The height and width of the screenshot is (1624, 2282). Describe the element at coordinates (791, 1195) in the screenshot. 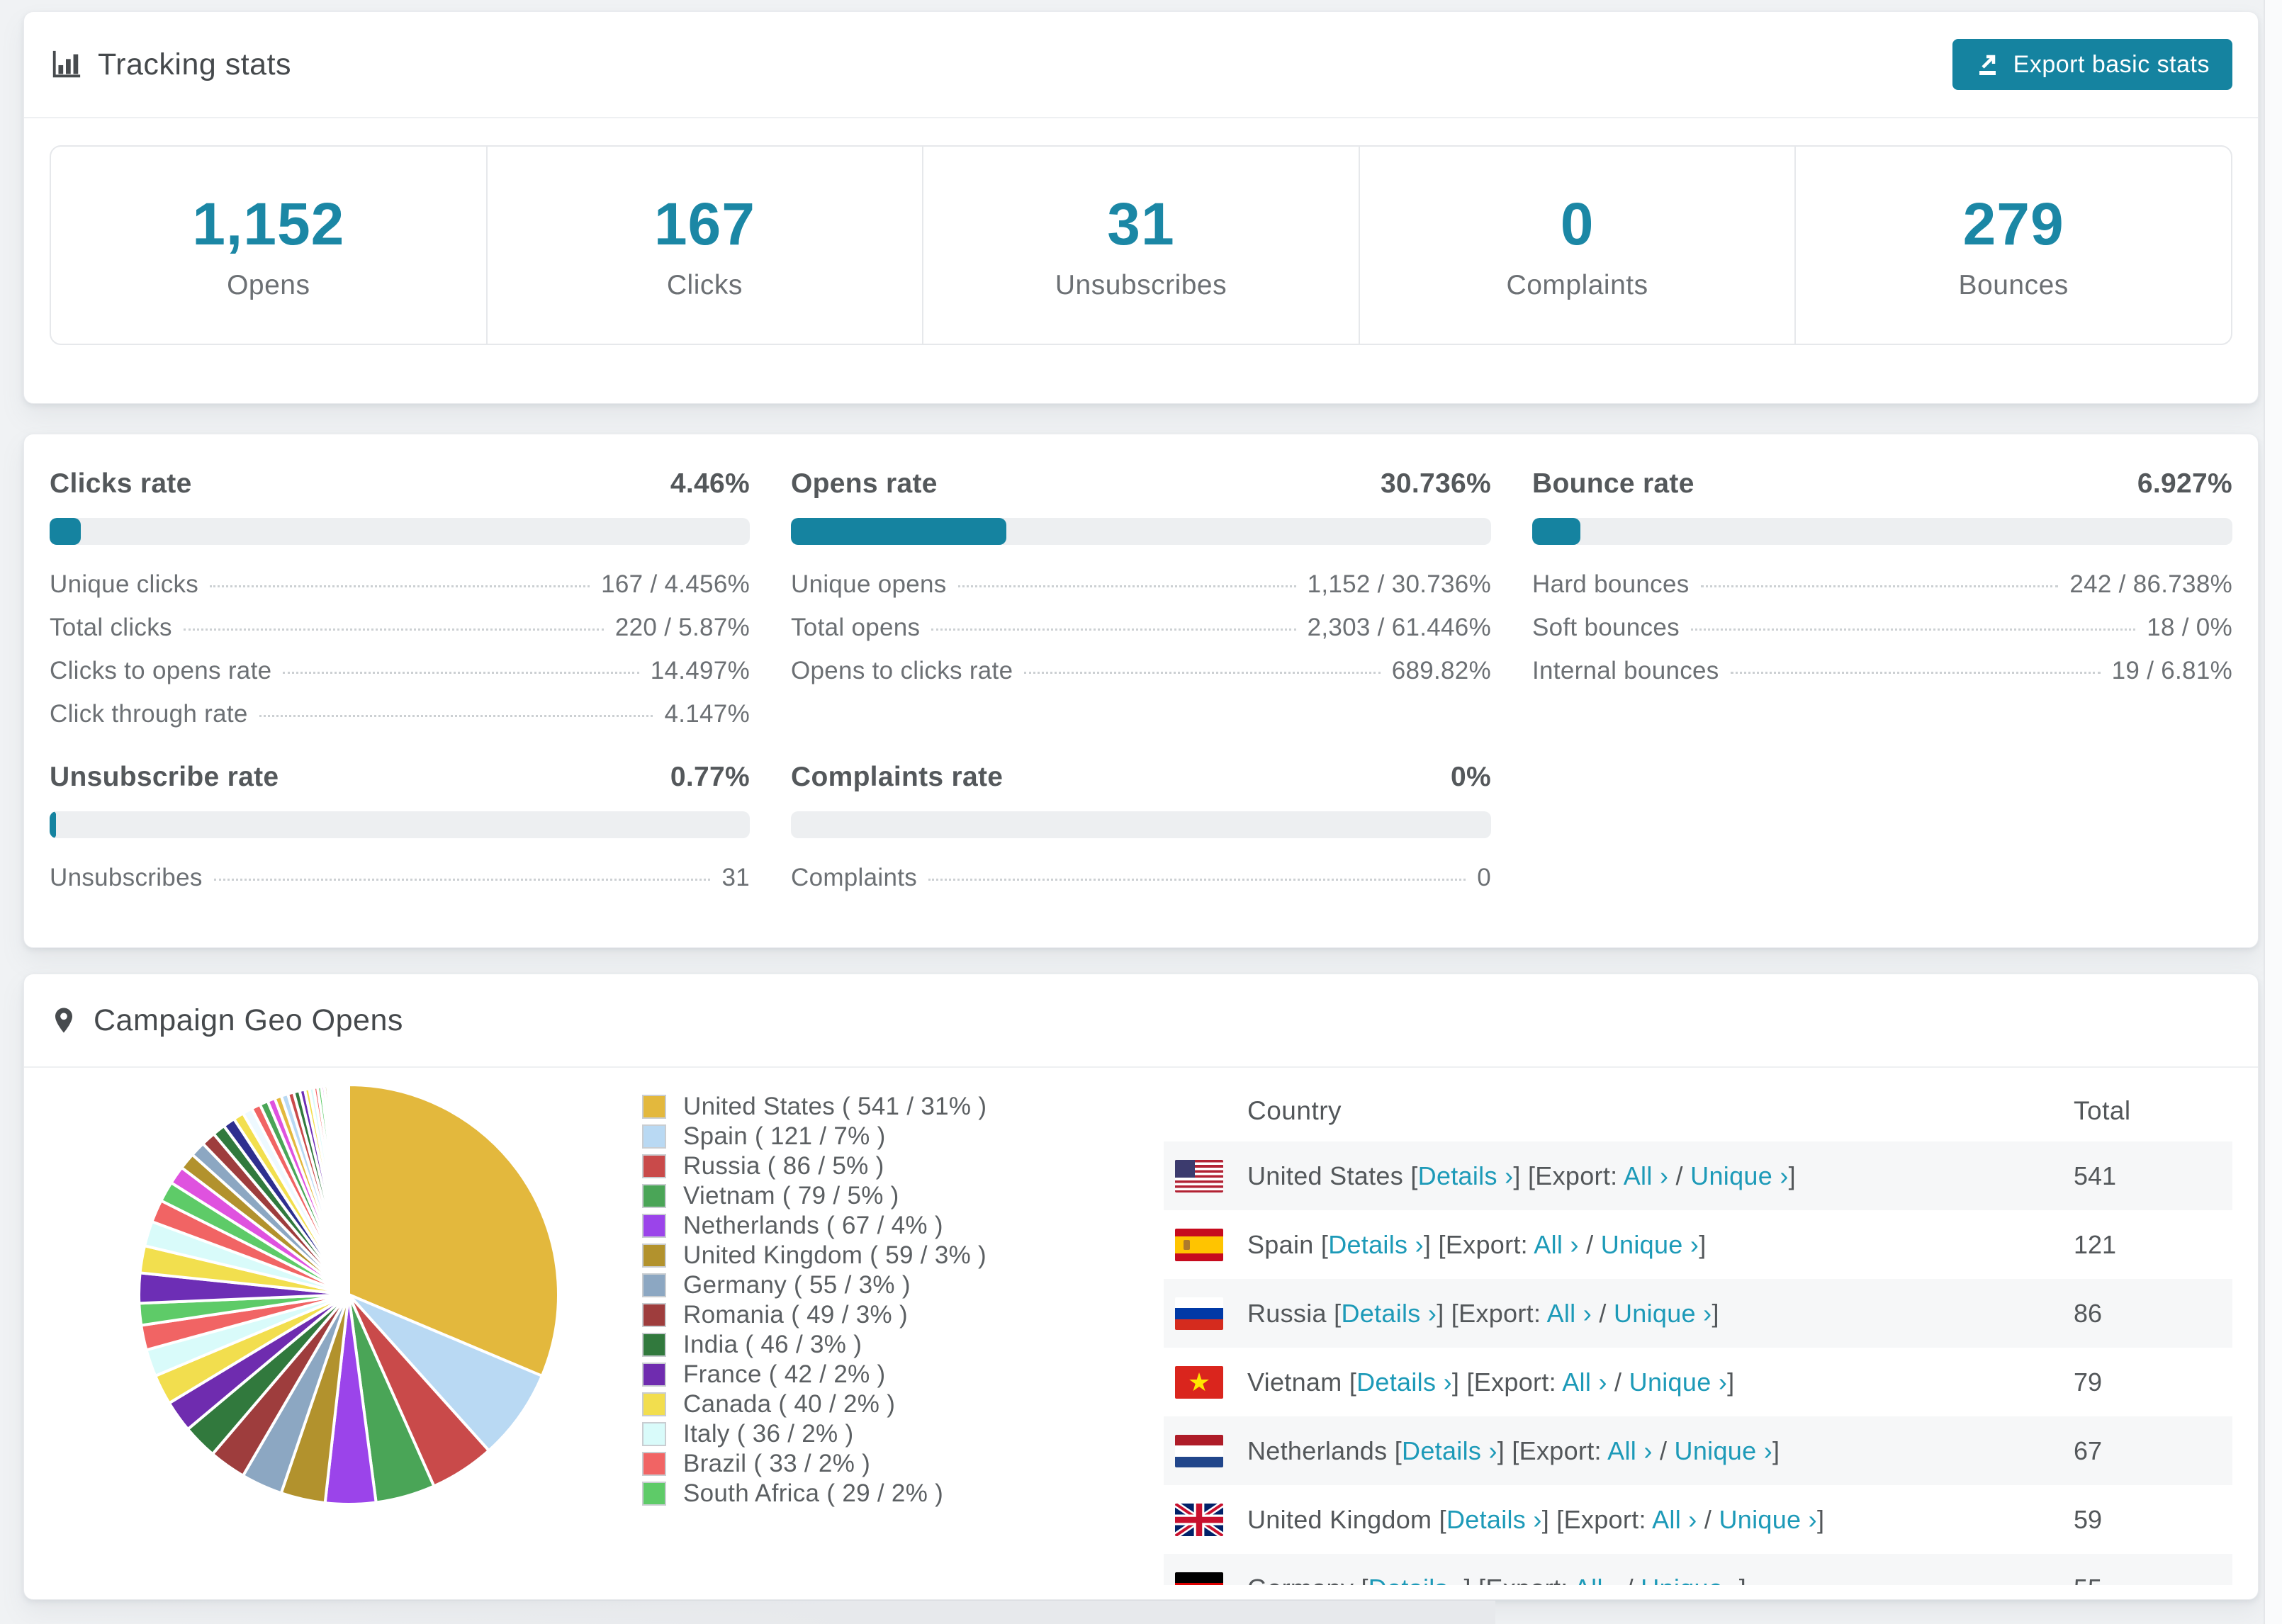

I see `legend-label: Vietnam ( 79 / 5% )` at that location.